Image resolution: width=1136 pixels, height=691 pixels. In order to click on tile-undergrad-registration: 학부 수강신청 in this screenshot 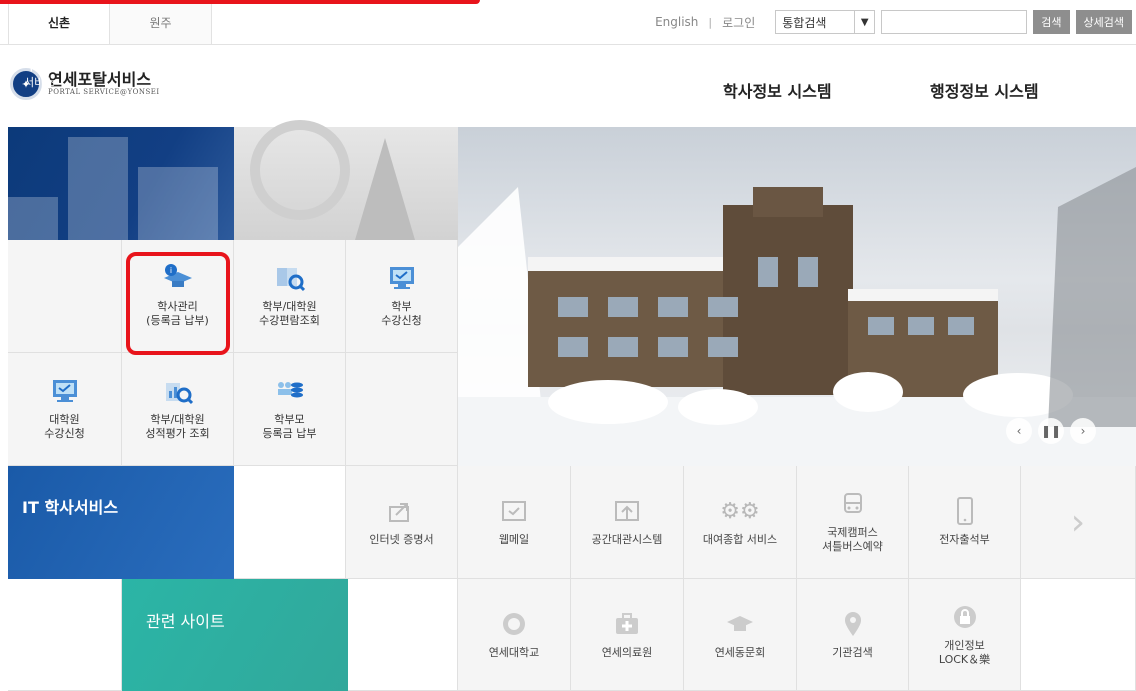, I will do `click(402, 296)`.